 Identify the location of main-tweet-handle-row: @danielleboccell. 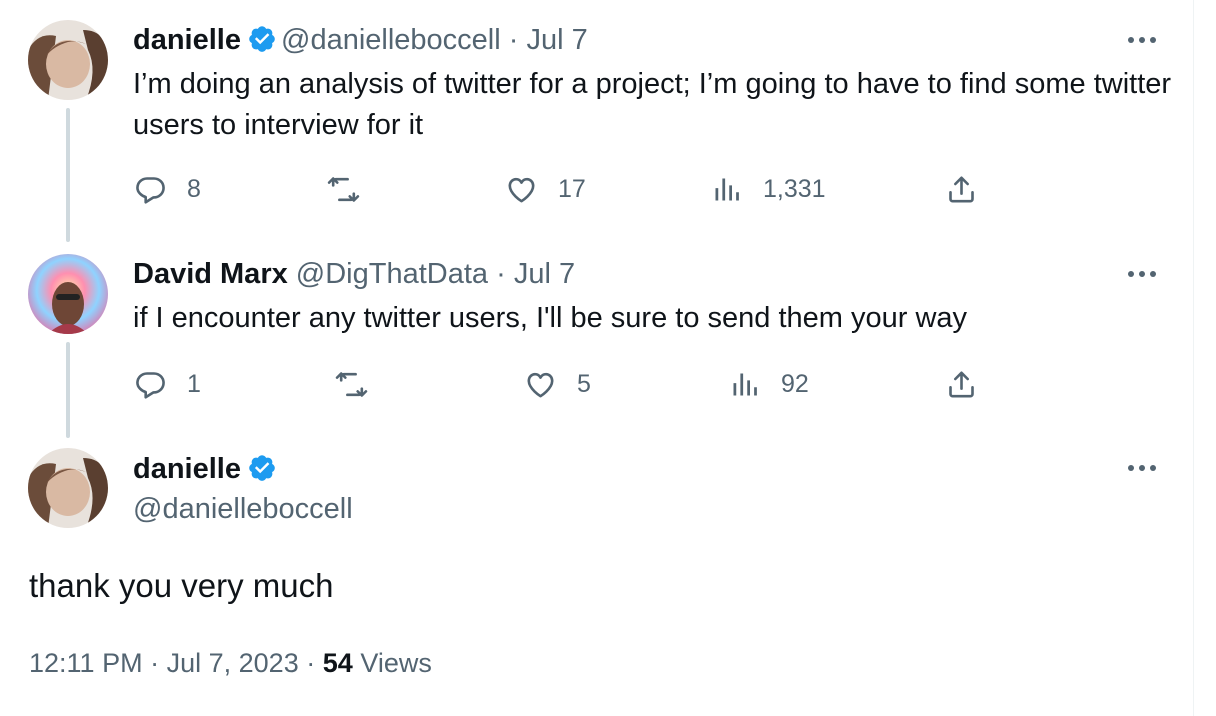
(243, 509).